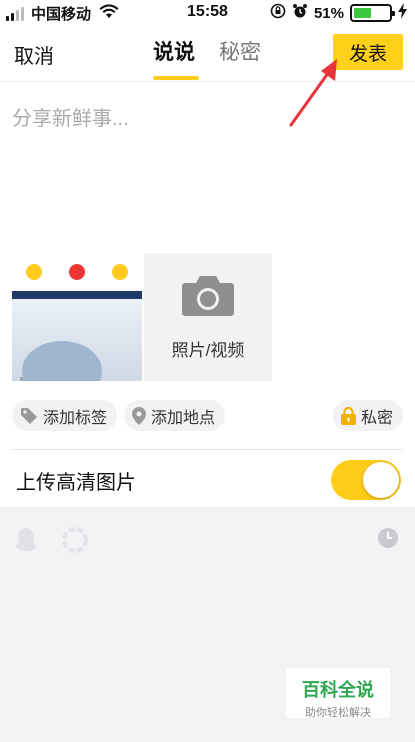 The height and width of the screenshot is (742, 415). I want to click on add-location-button: 添加地点, so click(175, 415).